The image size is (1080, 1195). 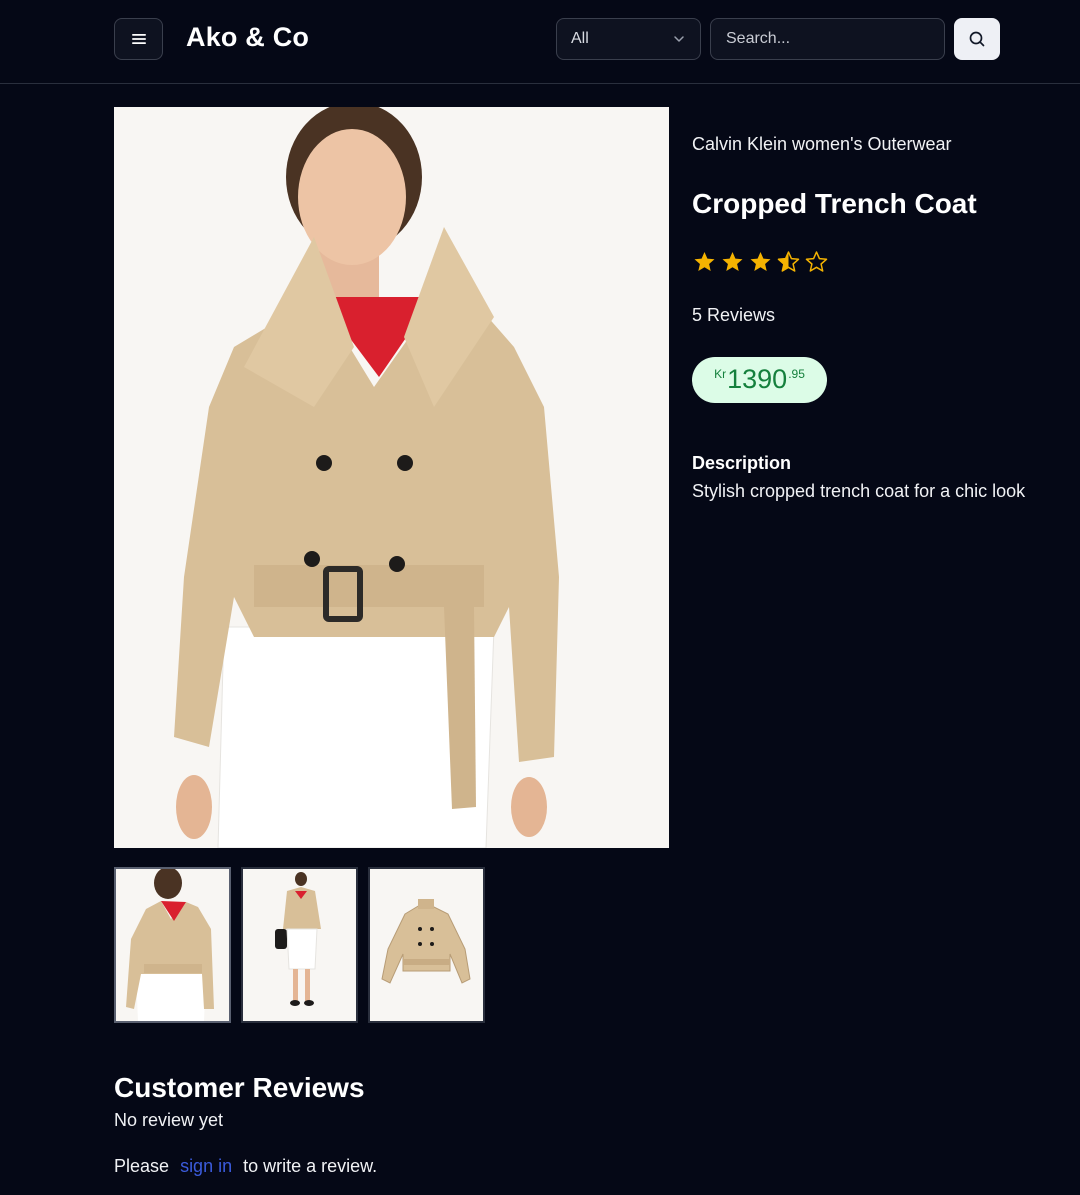 I want to click on signin-suffix: to write a review., so click(x=310, y=1166).